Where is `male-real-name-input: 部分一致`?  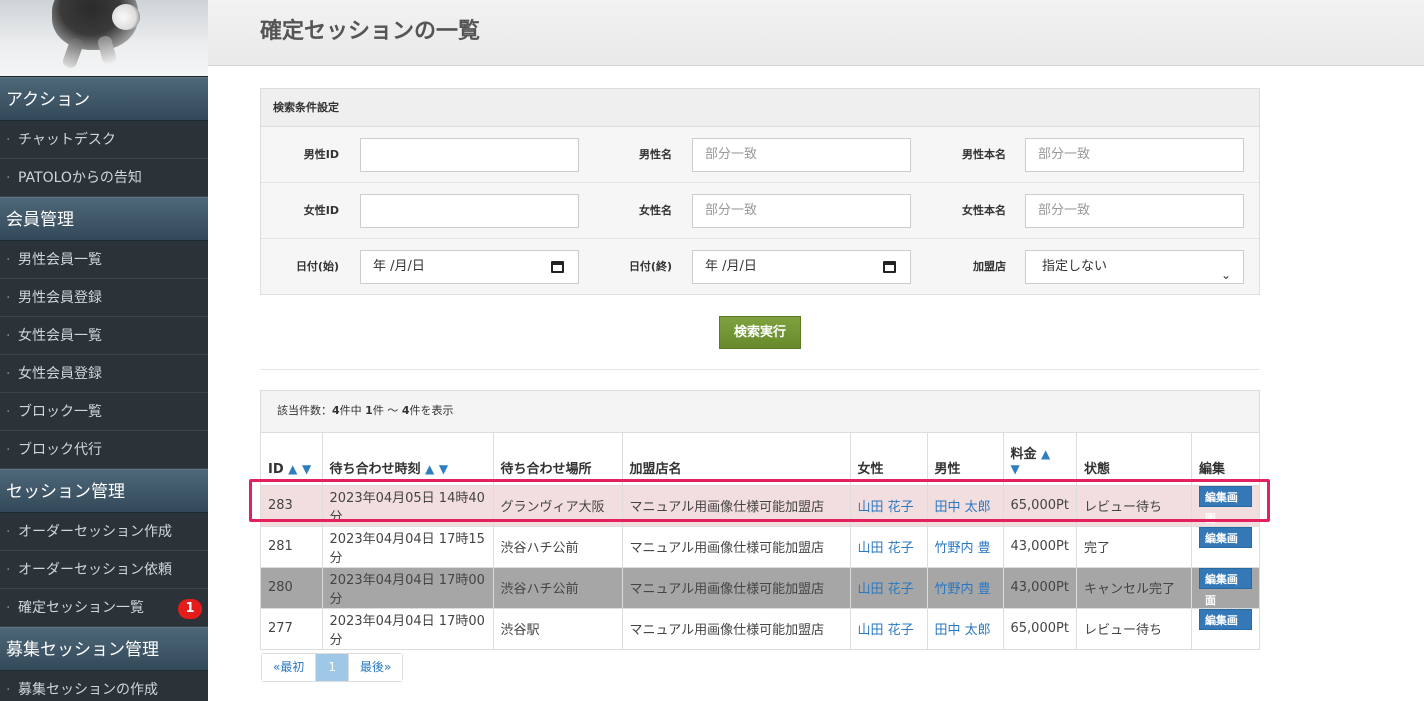 male-real-name-input: 部分一致 is located at coordinates (1134, 155).